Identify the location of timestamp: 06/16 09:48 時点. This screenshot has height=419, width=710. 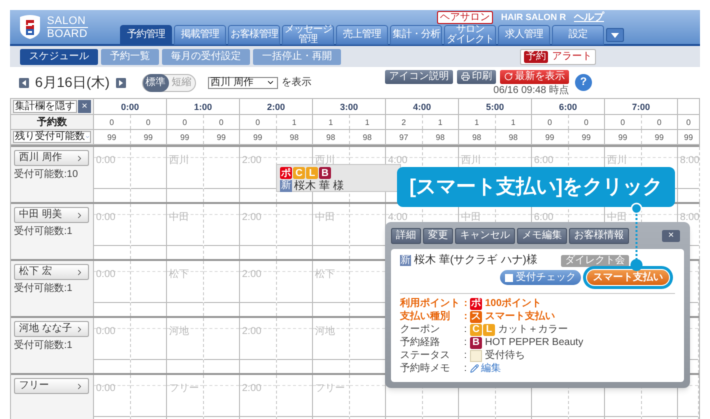
(531, 90).